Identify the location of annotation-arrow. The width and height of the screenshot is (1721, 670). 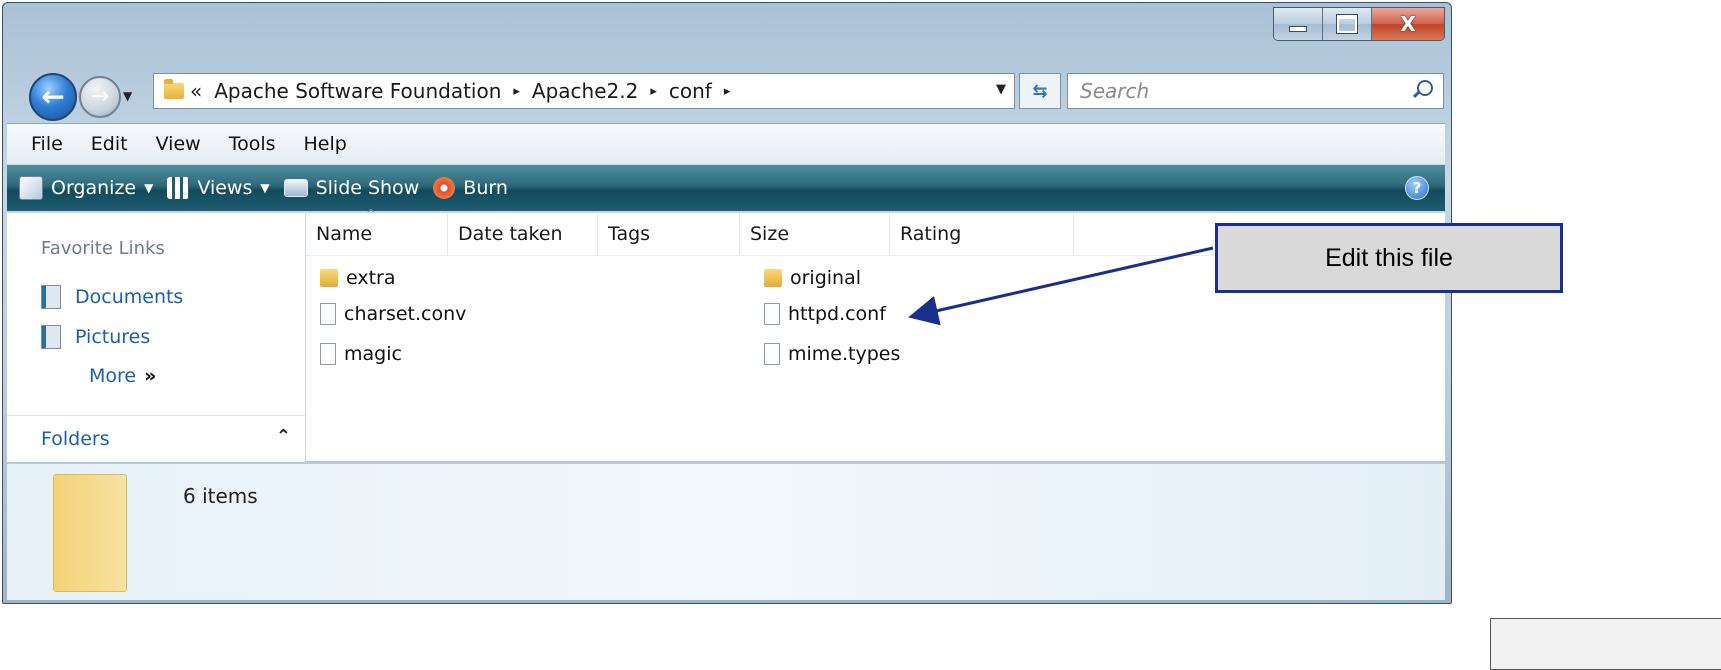
(1061, 286).